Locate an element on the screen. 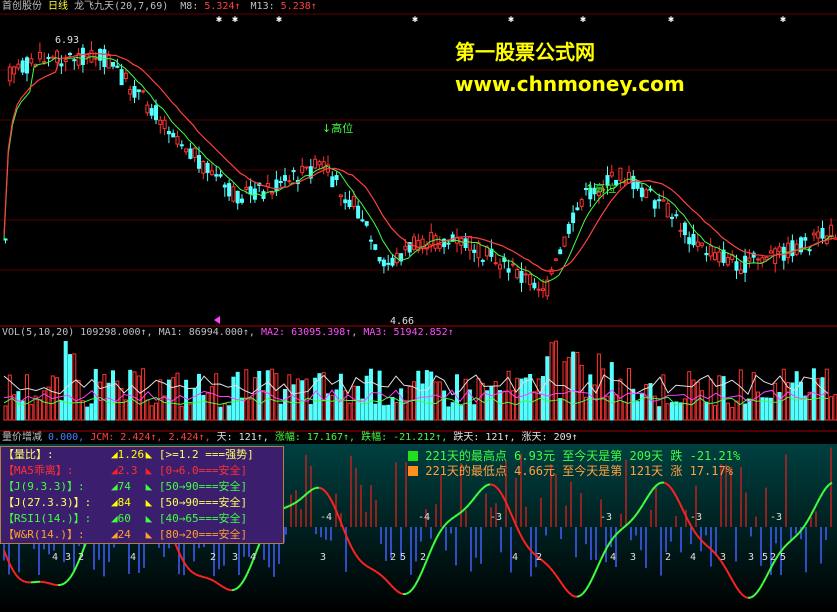  ma13-label: M13: is located at coordinates (262, 6).